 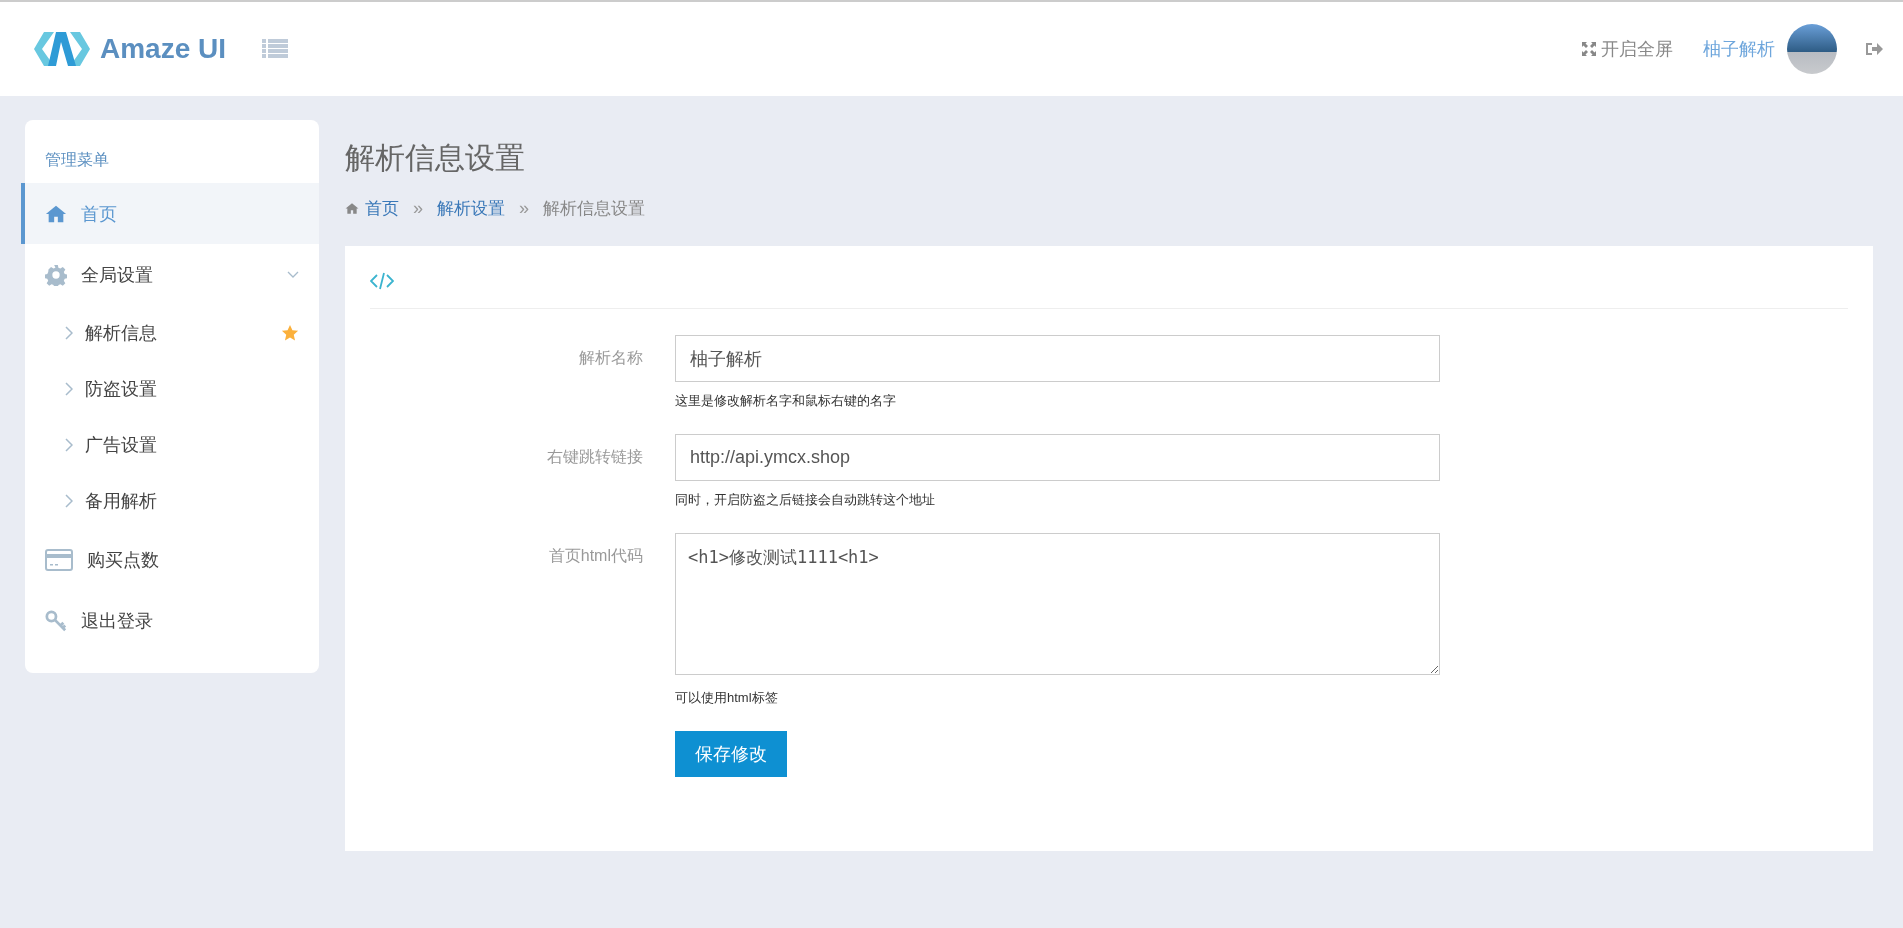 I want to click on page-title: 解析信息设置, so click(x=435, y=158).